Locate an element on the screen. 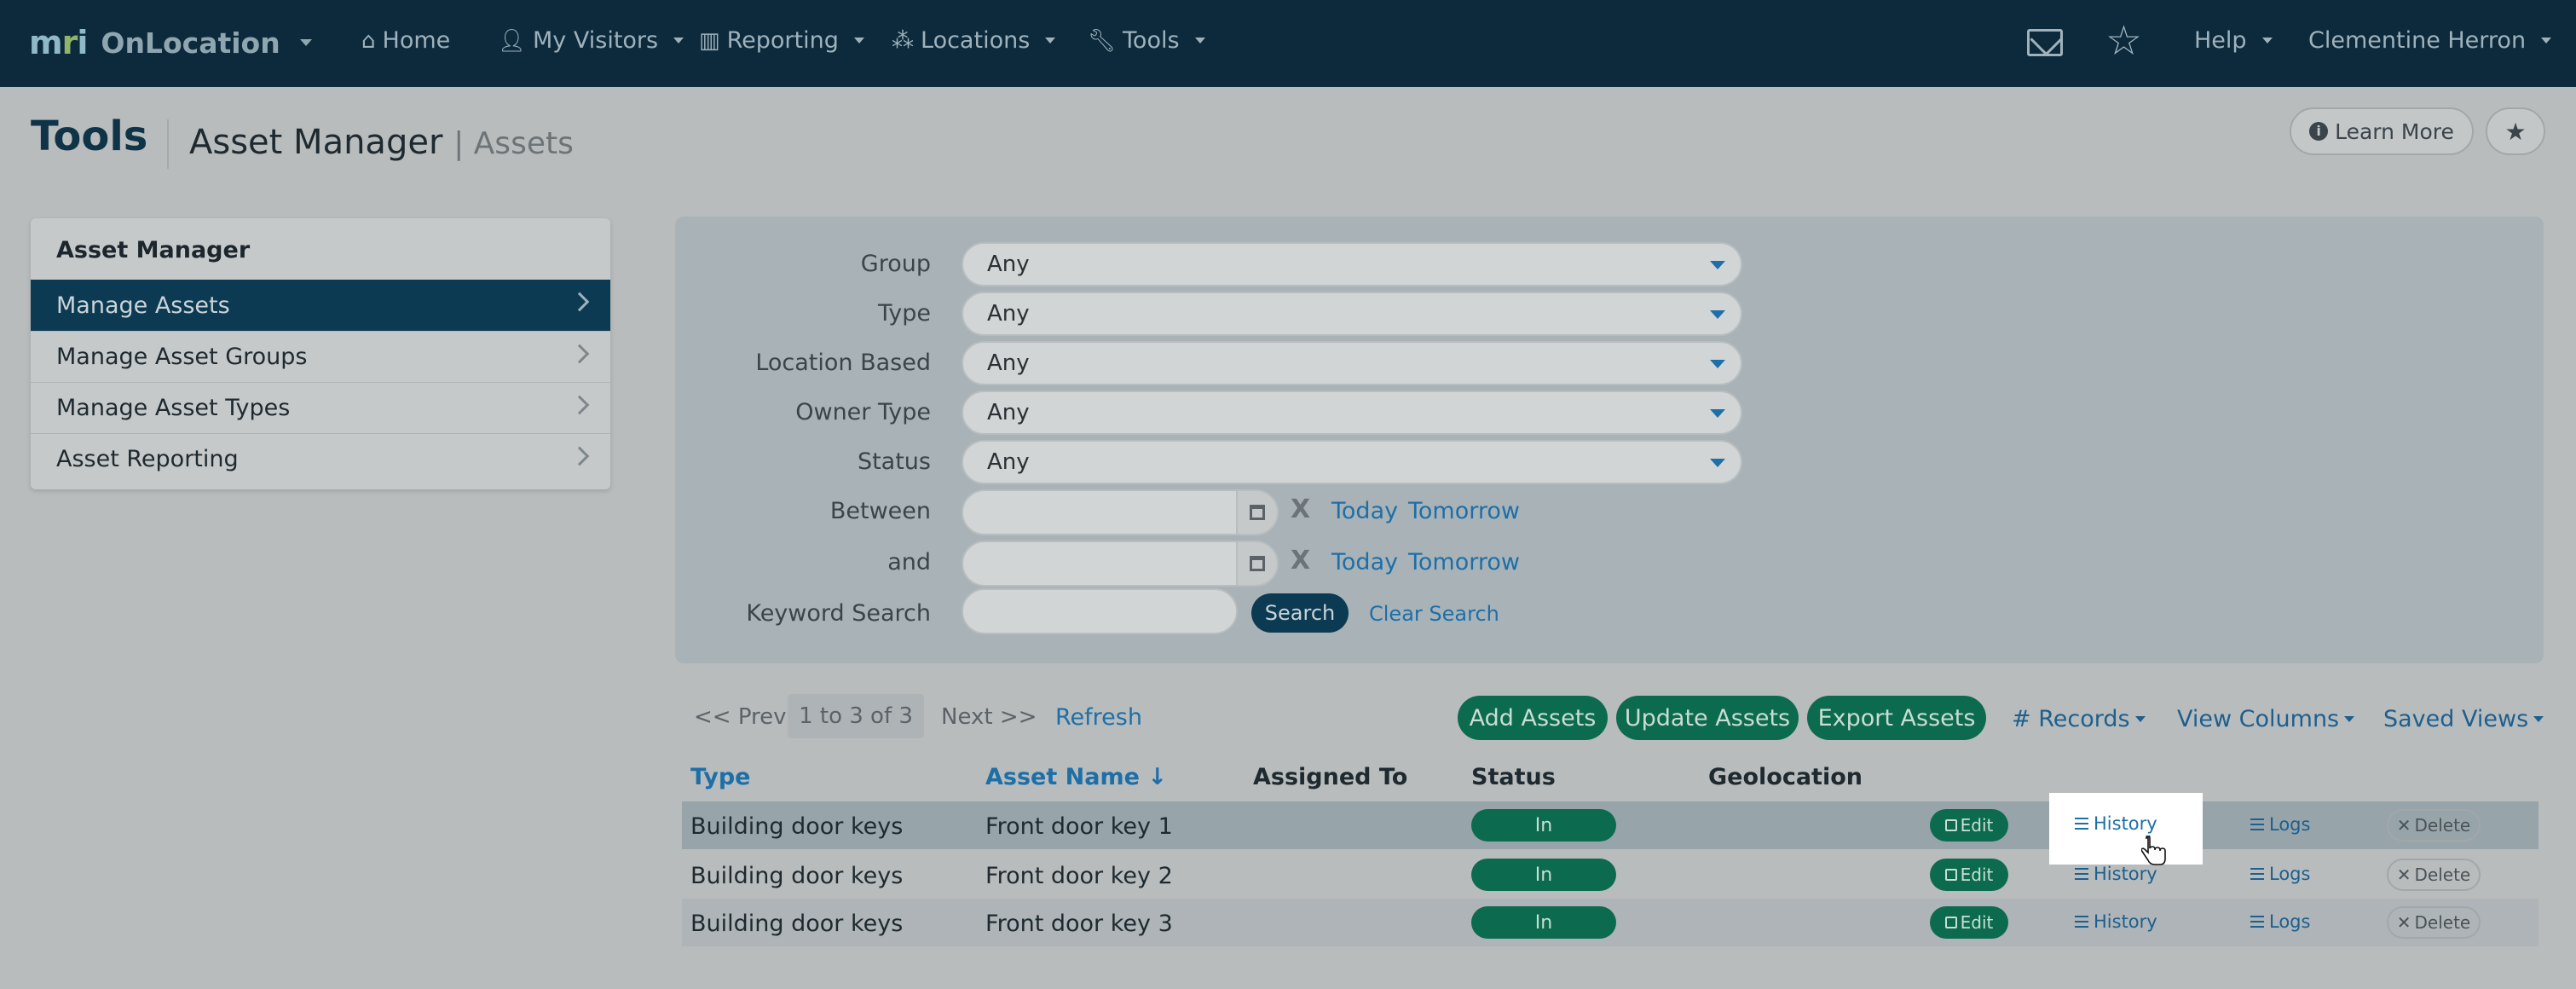 The image size is (2576, 989). between-date-input is located at coordinates (1100, 512).